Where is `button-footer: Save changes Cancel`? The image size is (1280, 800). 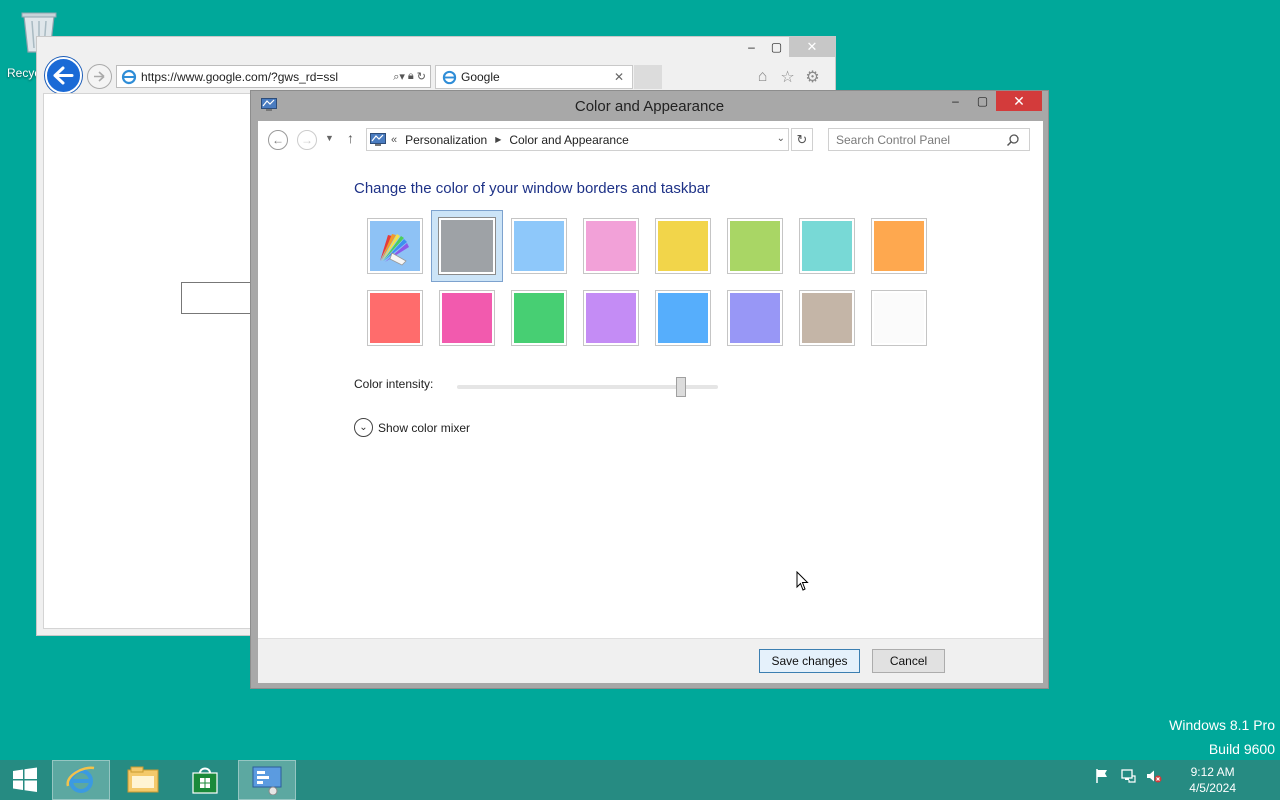
button-footer: Save changes Cancel is located at coordinates (650, 660).